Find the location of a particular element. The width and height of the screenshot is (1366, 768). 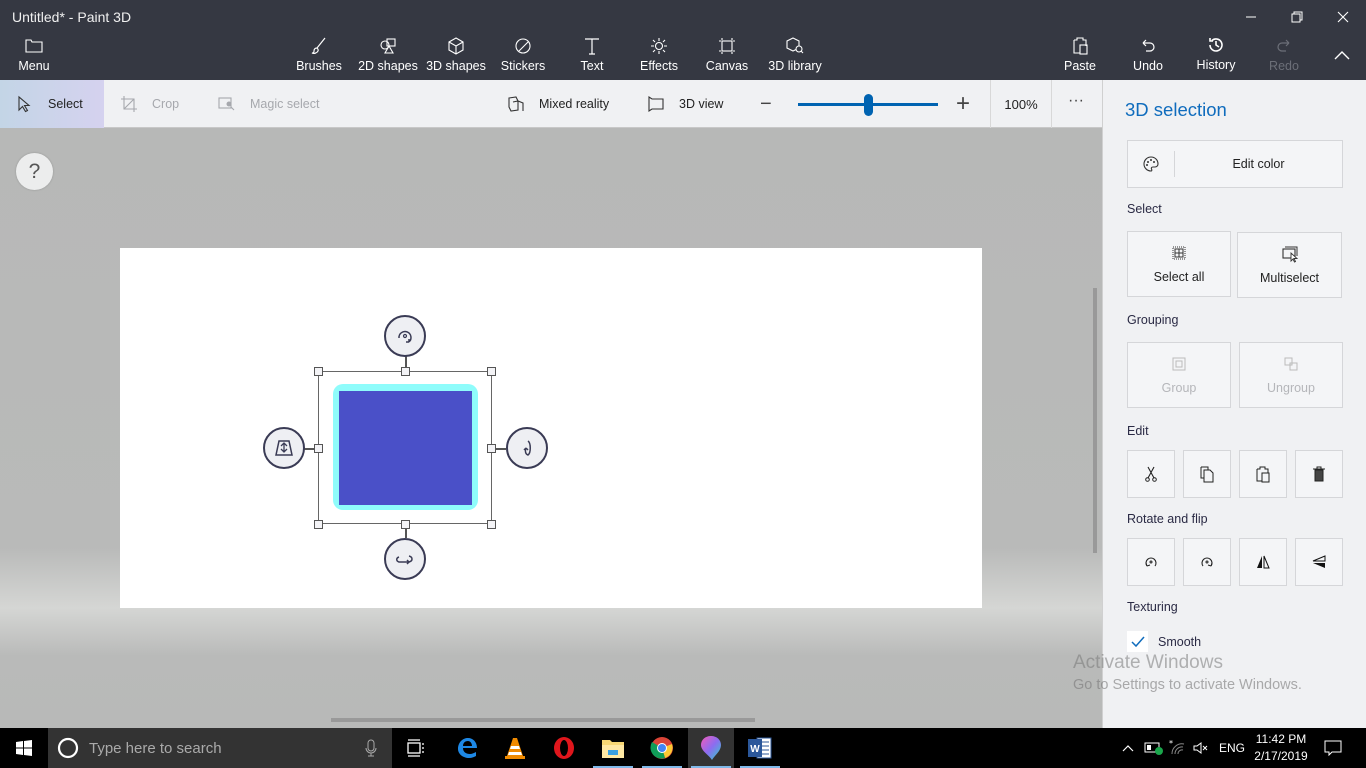

select-tool: Select is located at coordinates (52, 104).